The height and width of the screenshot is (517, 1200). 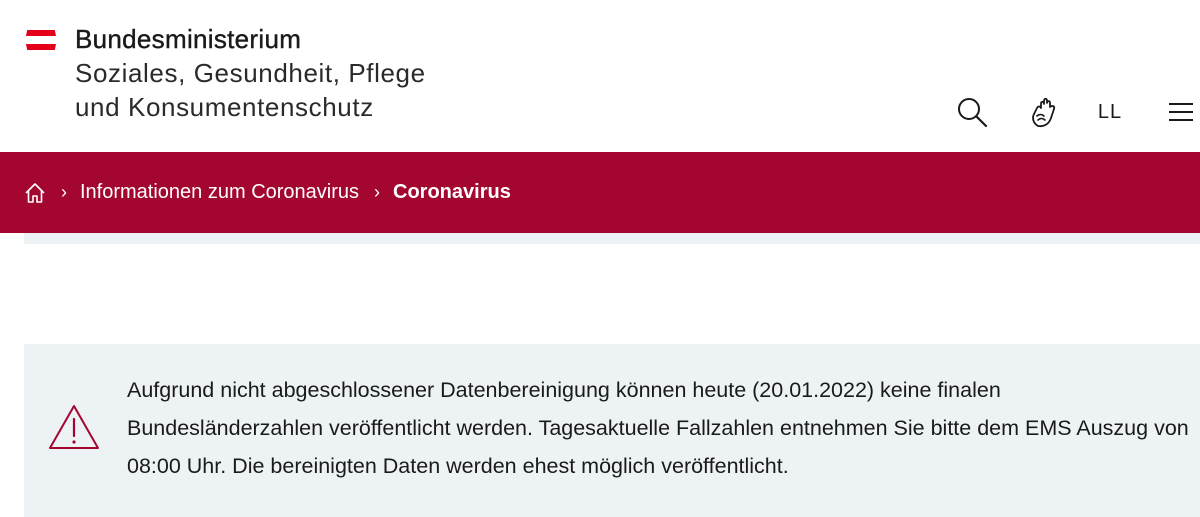 I want to click on search-icon, so click(x=973, y=113).